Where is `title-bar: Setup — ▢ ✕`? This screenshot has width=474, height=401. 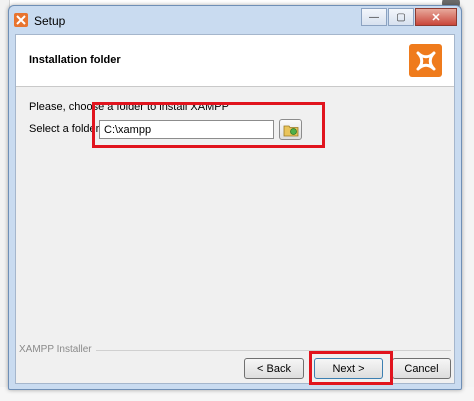 title-bar: Setup — ▢ ✕ is located at coordinates (235, 19).